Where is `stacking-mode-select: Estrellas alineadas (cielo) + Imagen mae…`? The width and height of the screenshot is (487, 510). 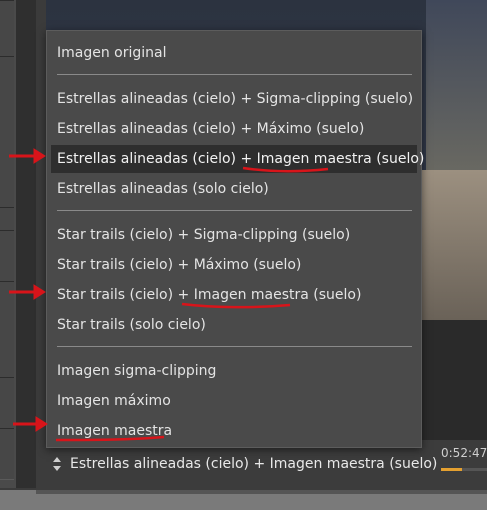
stacking-mode-select: Estrellas alineadas (cielo) + Imagen mae… is located at coordinates (241, 464).